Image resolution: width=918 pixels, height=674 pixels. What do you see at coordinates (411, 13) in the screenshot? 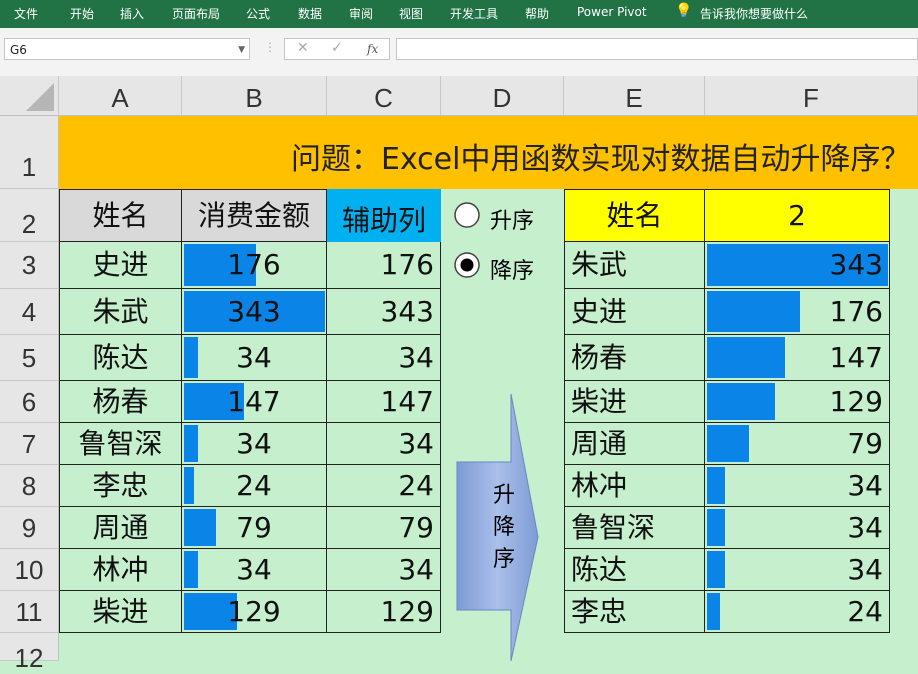
I see `tab-view: 视图` at bounding box center [411, 13].